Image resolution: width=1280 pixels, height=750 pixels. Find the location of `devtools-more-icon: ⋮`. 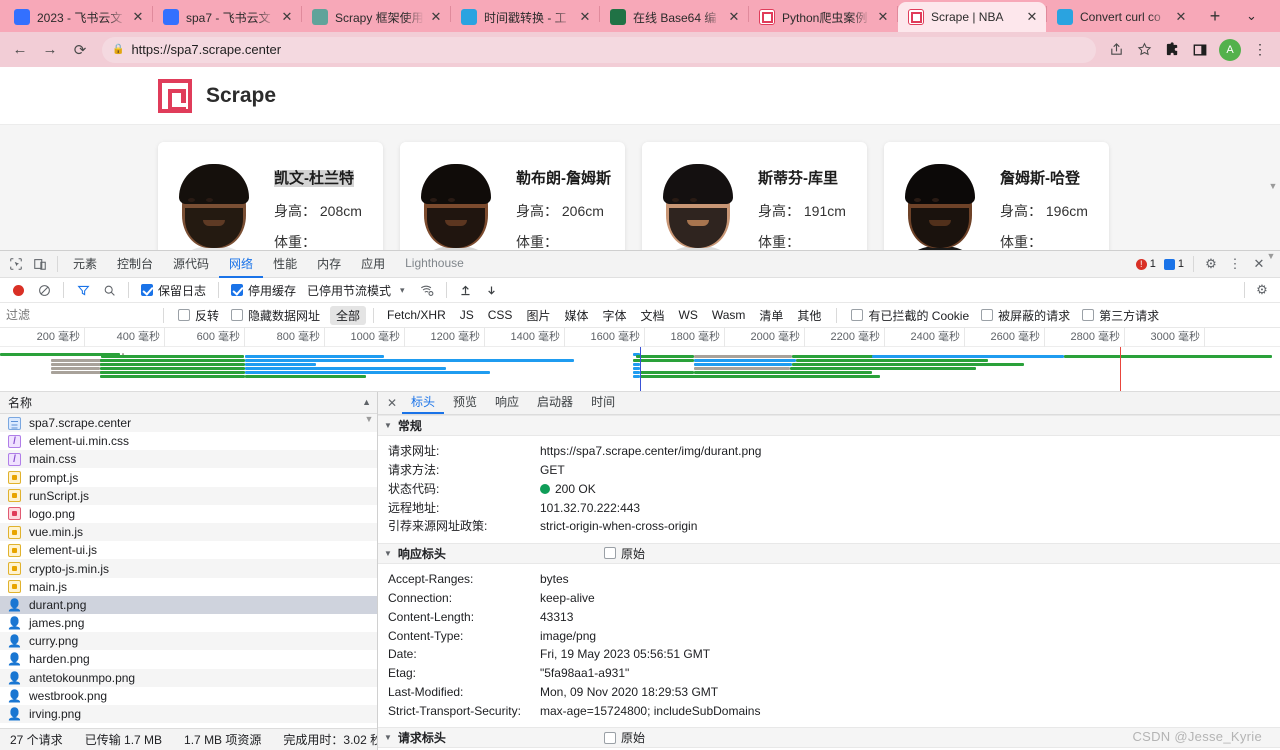

devtools-more-icon: ⋮ is located at coordinates (1235, 264).